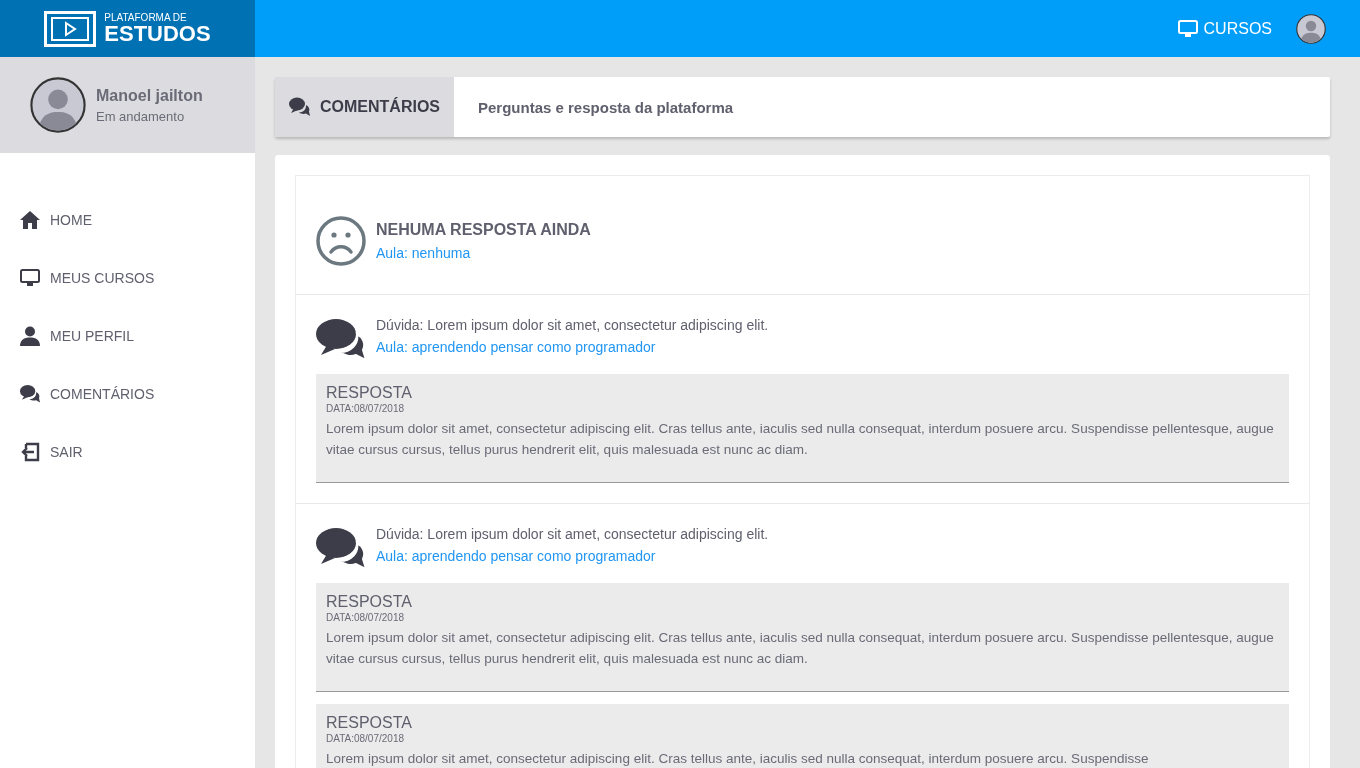  Describe the element at coordinates (738, 759) in the screenshot. I see `answer-text: Lorem ipsum dolor sit amet, consectetur adipiscing elit. Cras tellus ante, iaculis sed nulla consequat, interdum posuere arcu. Suspendisse` at that location.